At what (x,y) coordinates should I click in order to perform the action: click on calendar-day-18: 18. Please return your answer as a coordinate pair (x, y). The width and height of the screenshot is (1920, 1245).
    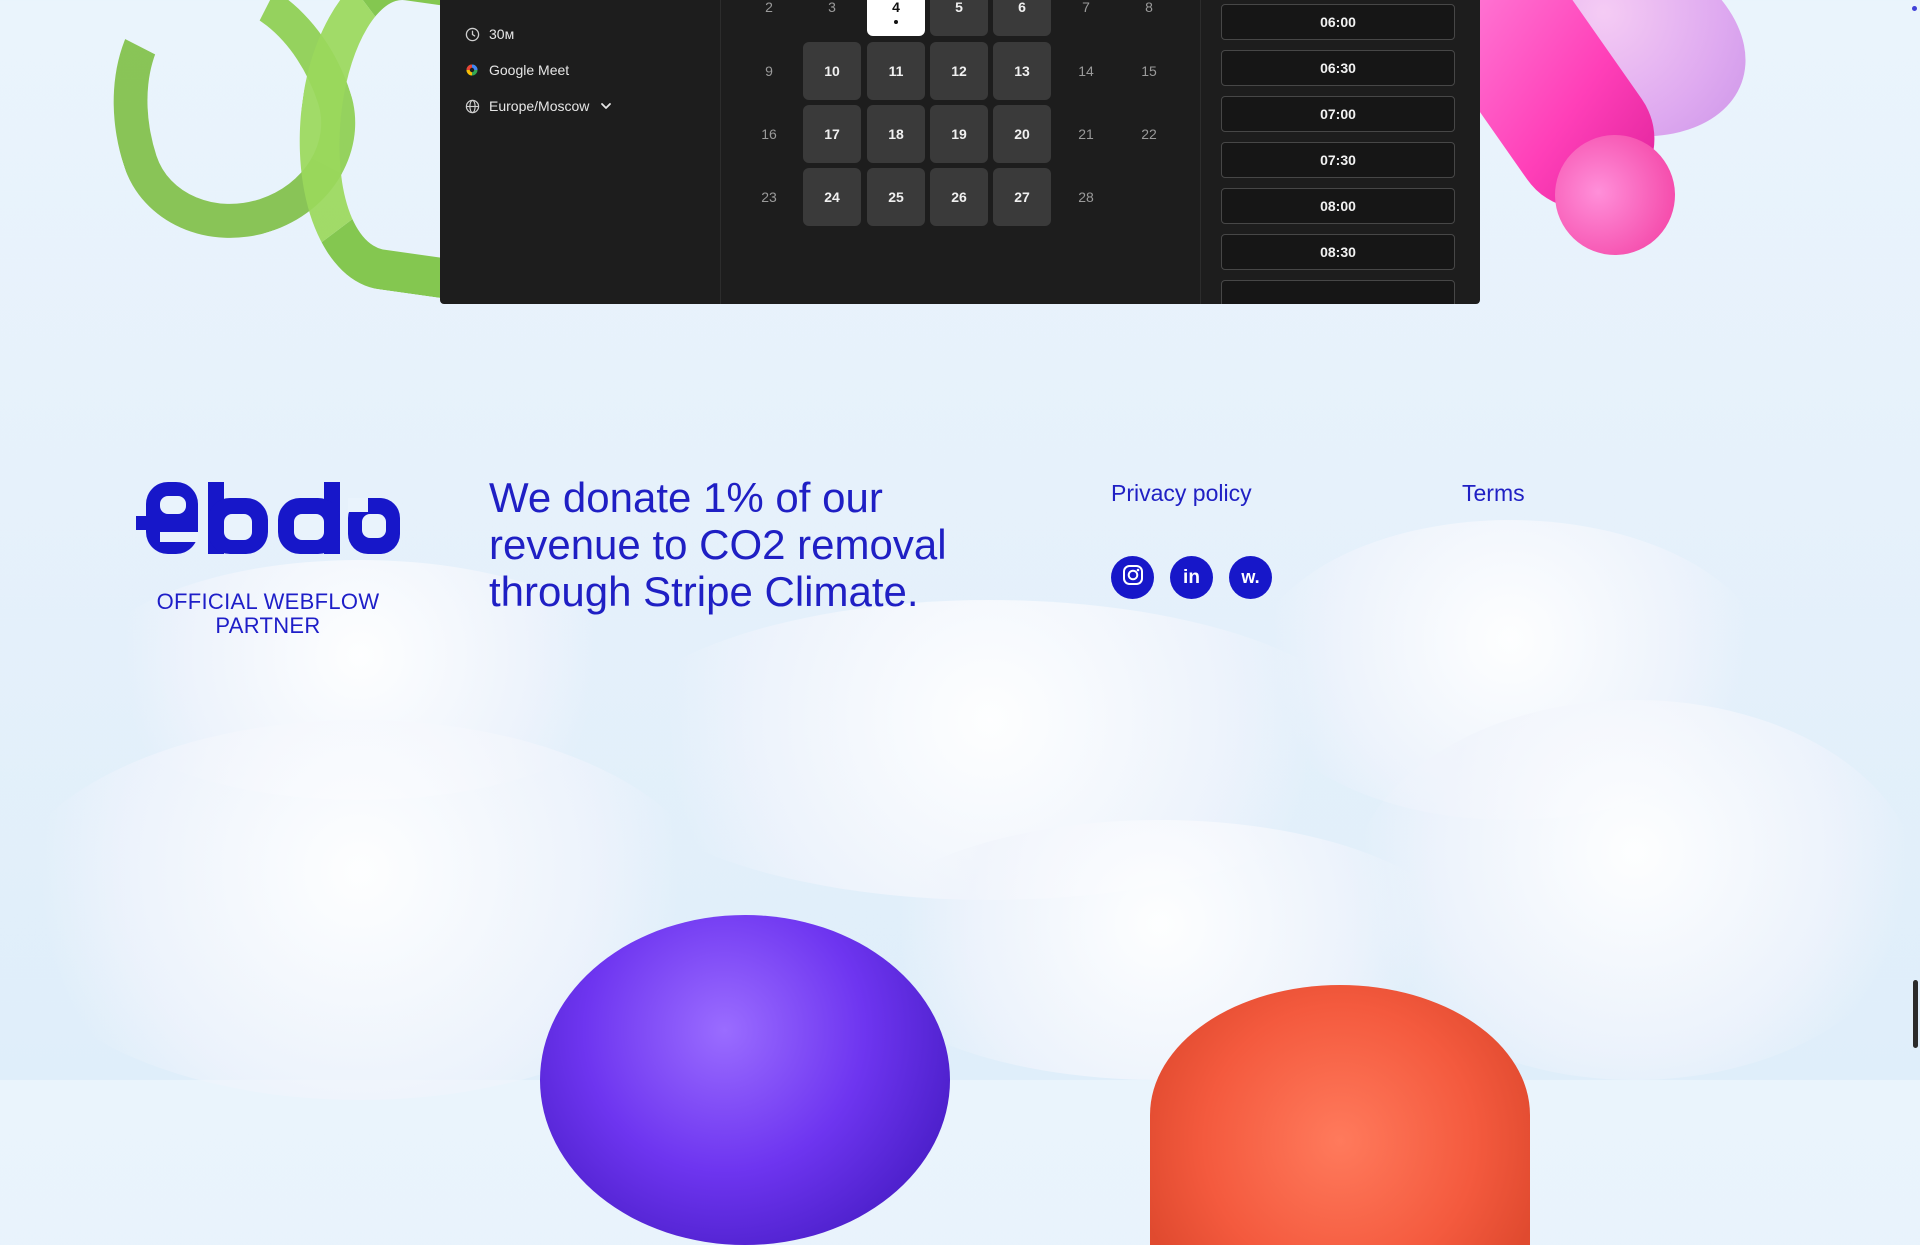
    Looking at the image, I should click on (896, 134).